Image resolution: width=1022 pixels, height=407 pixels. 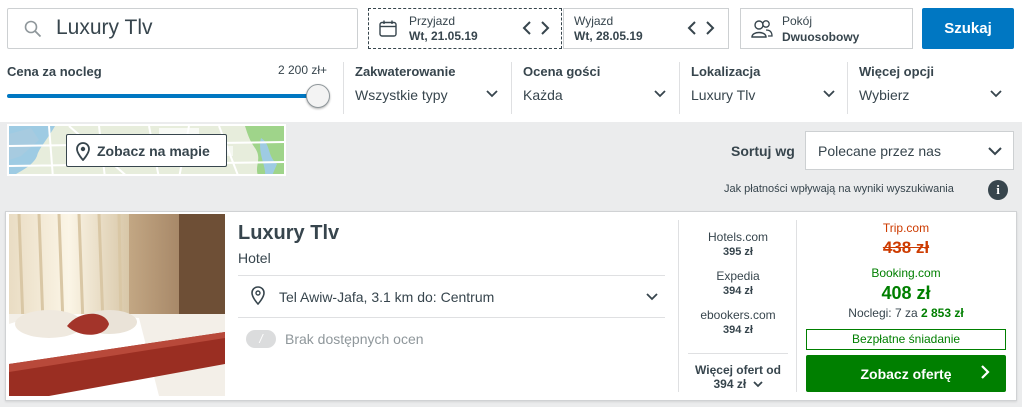 I want to click on rooms-label: Pokój, so click(x=797, y=21).